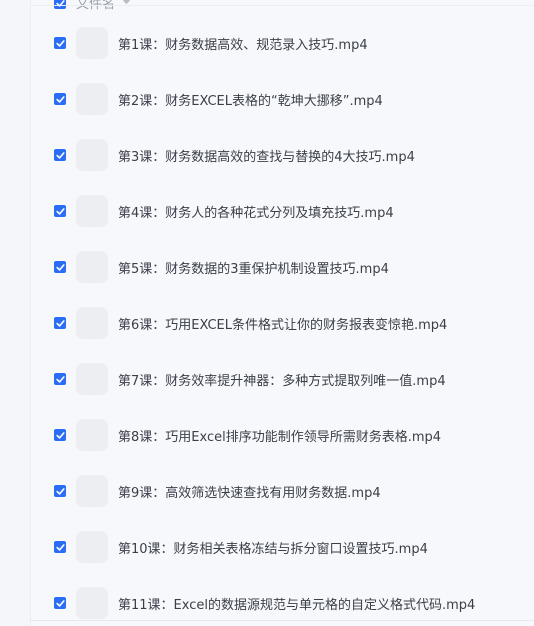 The height and width of the screenshot is (626, 534). Describe the element at coordinates (250, 99) in the screenshot. I see `file-name: 第2课：财务EXCEL表格的“乾坤大挪移”.mp4` at that location.